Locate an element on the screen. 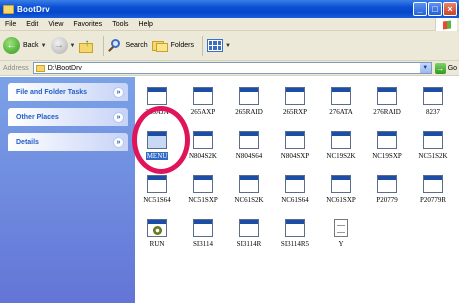  file-name: SI3114R is located at coordinates (249, 244).